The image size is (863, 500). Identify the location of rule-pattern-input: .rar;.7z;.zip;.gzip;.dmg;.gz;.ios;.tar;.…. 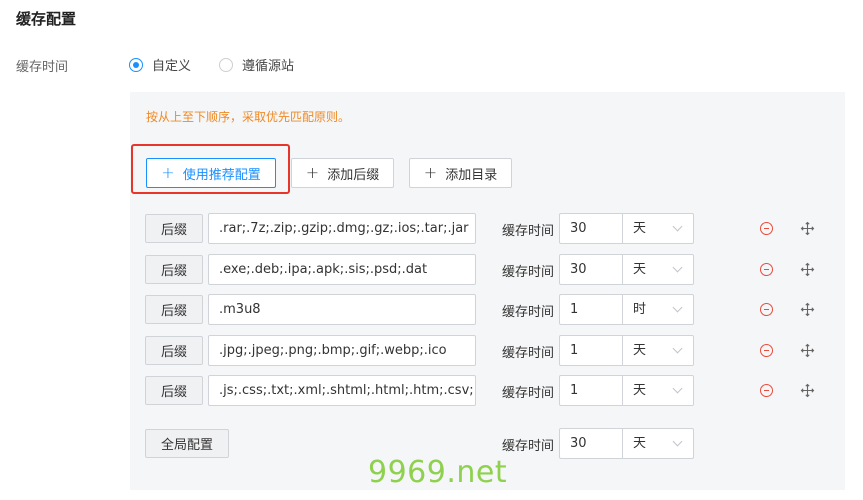
(342, 228).